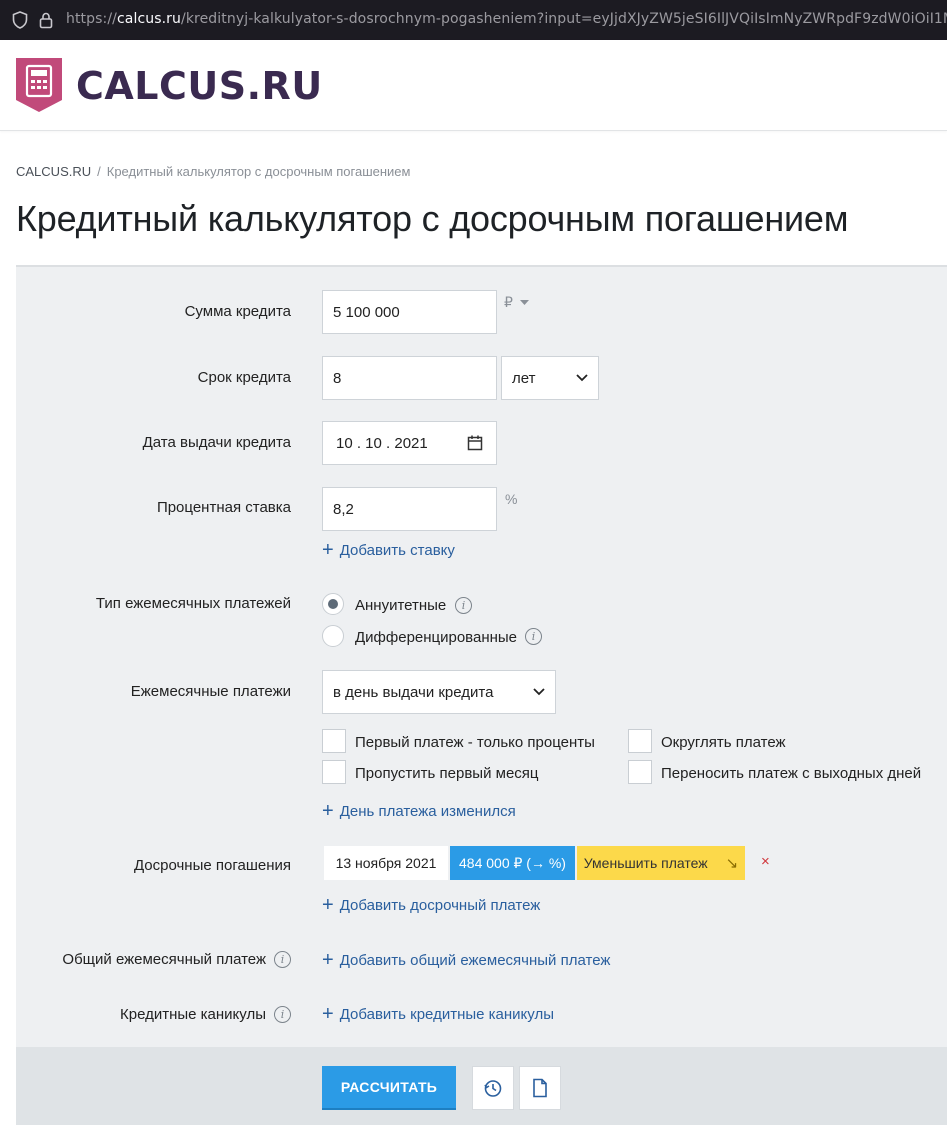  Describe the element at coordinates (791, 773) in the screenshot. I see `checkbox-shift-weekend-label: Переносить платеж с выходных дней` at that location.